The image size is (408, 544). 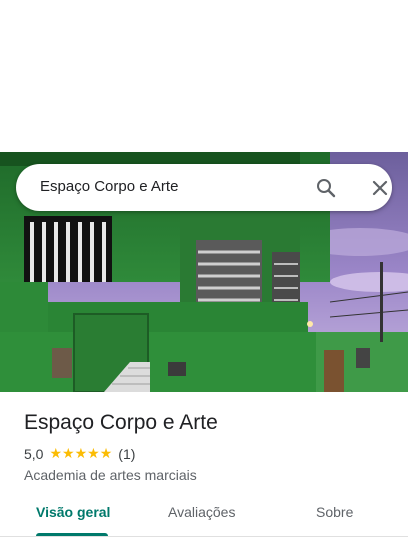 What do you see at coordinates (209, 475) in the screenshot?
I see `place-category: Academia de artes marciais` at bounding box center [209, 475].